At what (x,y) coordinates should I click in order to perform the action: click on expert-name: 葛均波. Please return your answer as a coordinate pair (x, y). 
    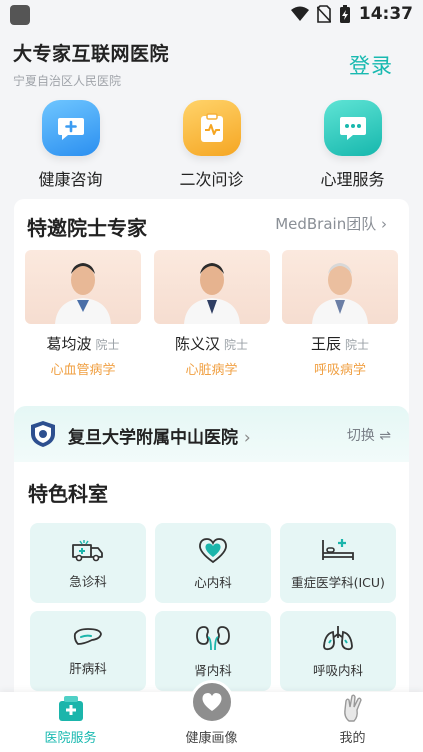
    Looking at the image, I should click on (69, 344).